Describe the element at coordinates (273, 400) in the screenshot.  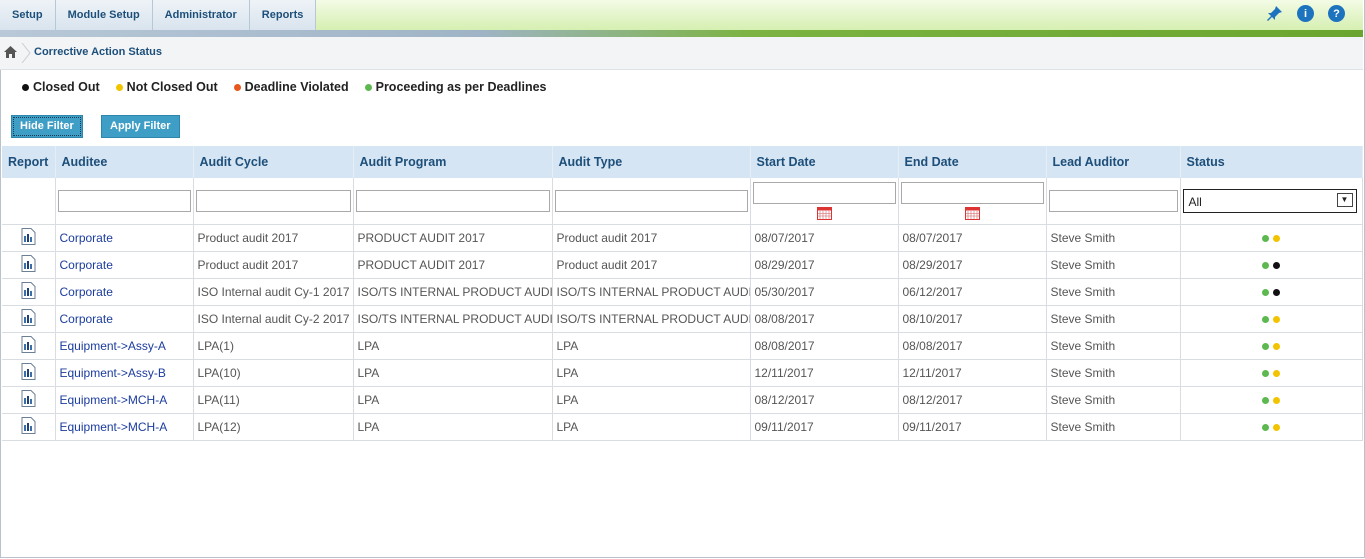
I see `audit-cycle-cell: LPA(11)` at that location.